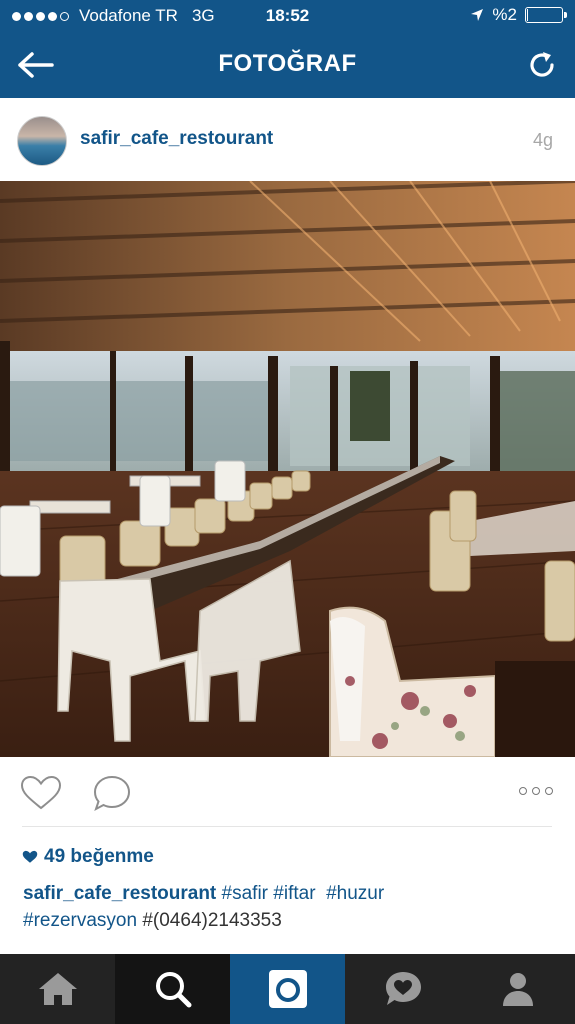 The height and width of the screenshot is (1024, 575). I want to click on battery-percent: %2, so click(504, 14).